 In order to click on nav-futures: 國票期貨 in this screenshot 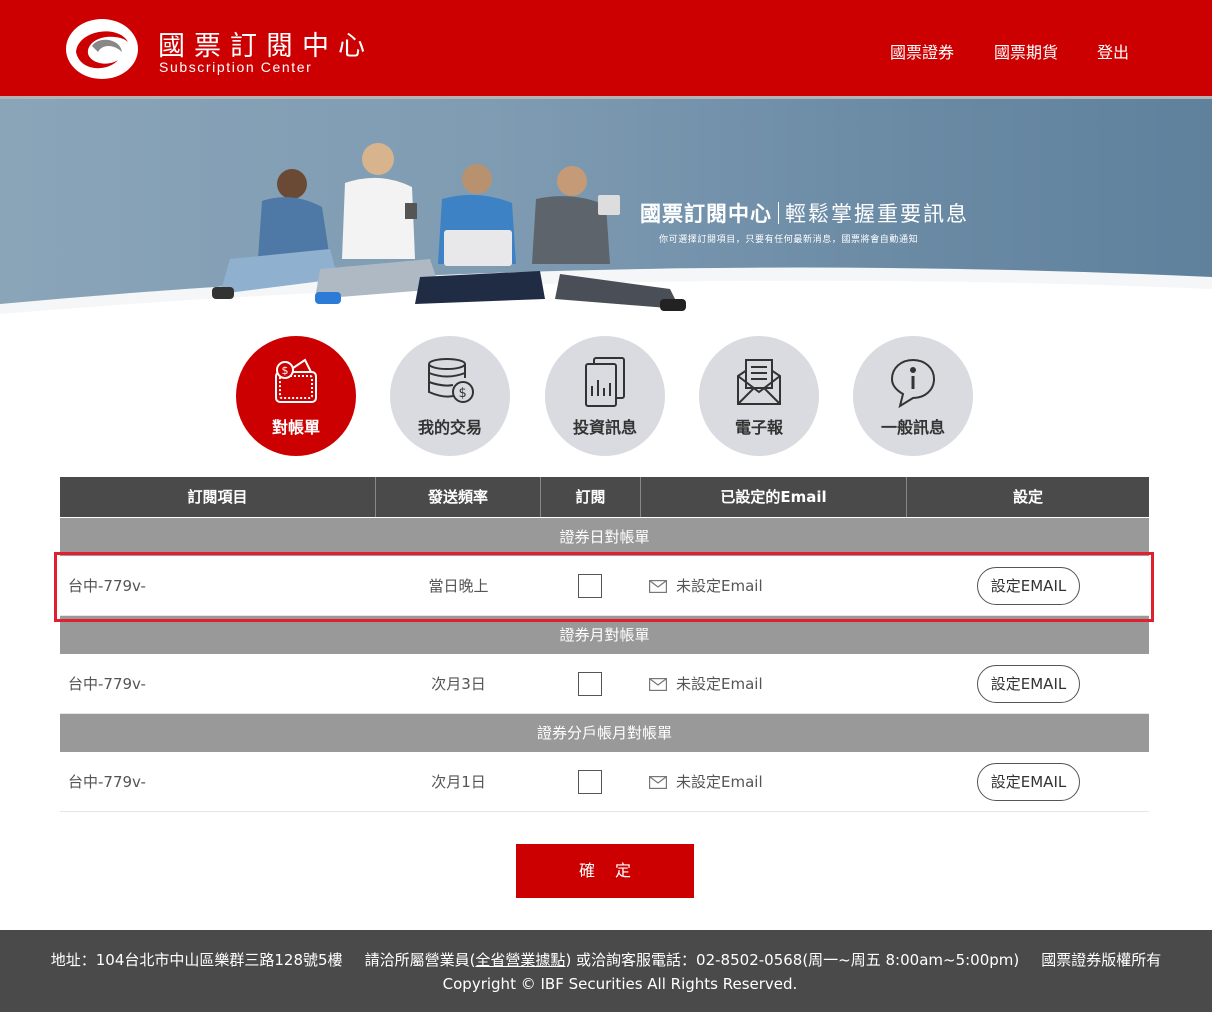, I will do `click(1026, 51)`.